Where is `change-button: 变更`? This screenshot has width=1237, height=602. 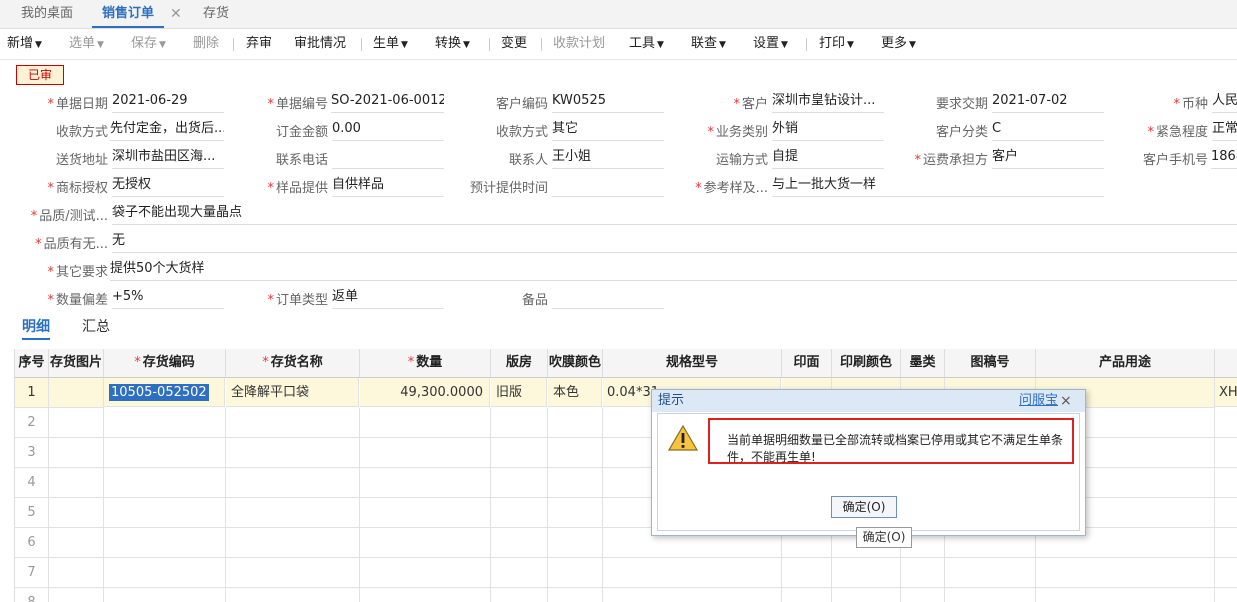 change-button: 变更 is located at coordinates (514, 44).